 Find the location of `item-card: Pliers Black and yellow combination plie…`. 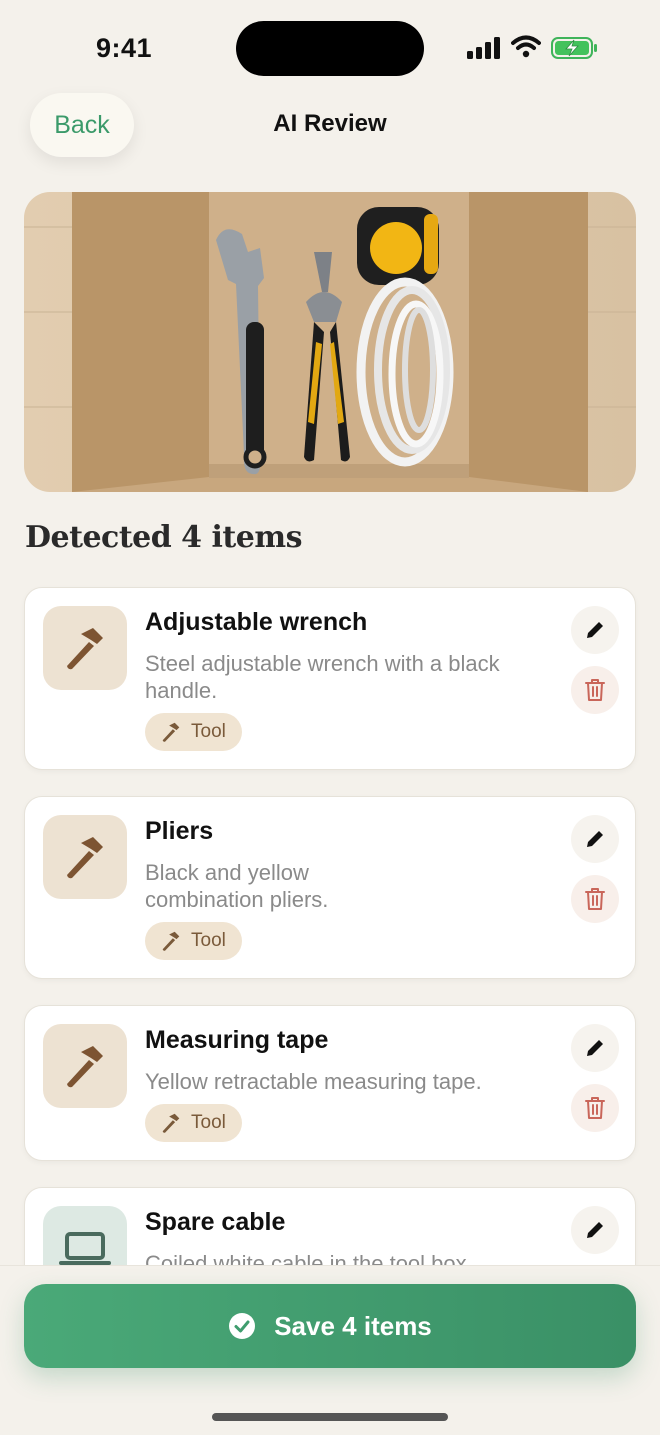

item-card: Pliers Black and yellow combination plie… is located at coordinates (330, 887).